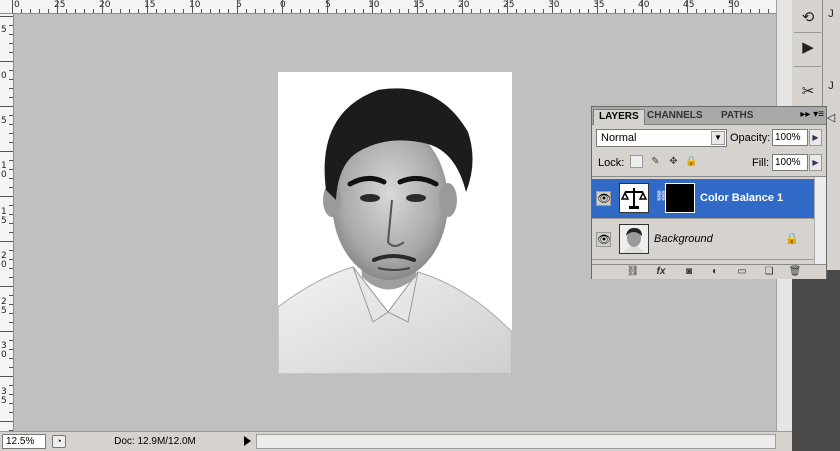 Image resolution: width=840 pixels, height=451 pixels. I want to click on ruler-label: 20, so click(105, 5).